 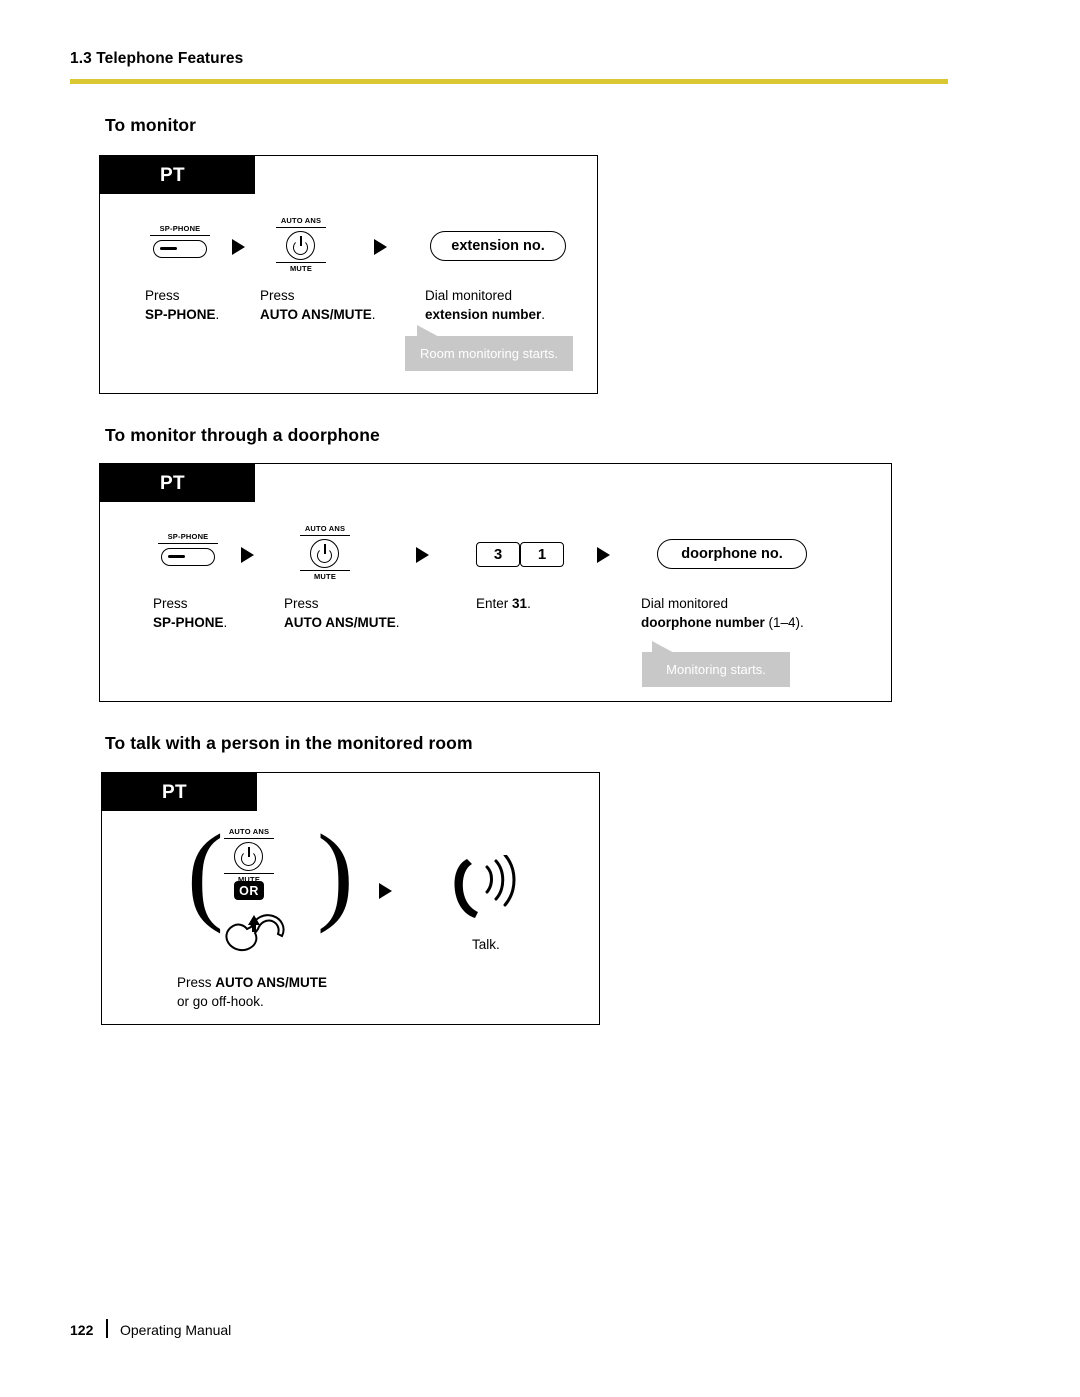 What do you see at coordinates (489, 353) in the screenshot?
I see `room-monitoring-callout-label: Room monitoring starts.` at bounding box center [489, 353].